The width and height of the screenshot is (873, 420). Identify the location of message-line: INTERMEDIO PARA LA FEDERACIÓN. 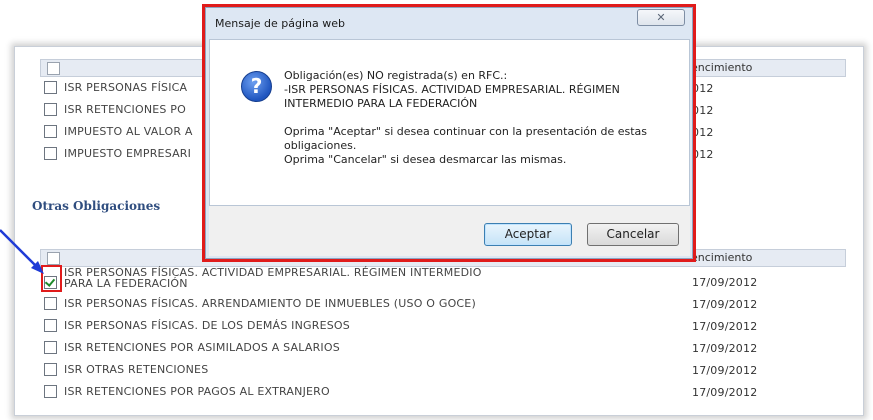
(381, 103).